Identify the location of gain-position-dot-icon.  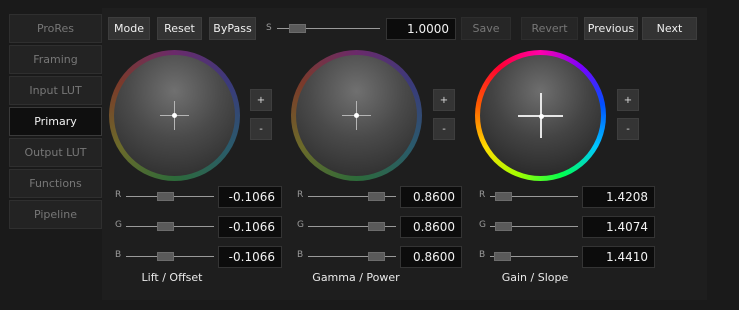
(541, 116).